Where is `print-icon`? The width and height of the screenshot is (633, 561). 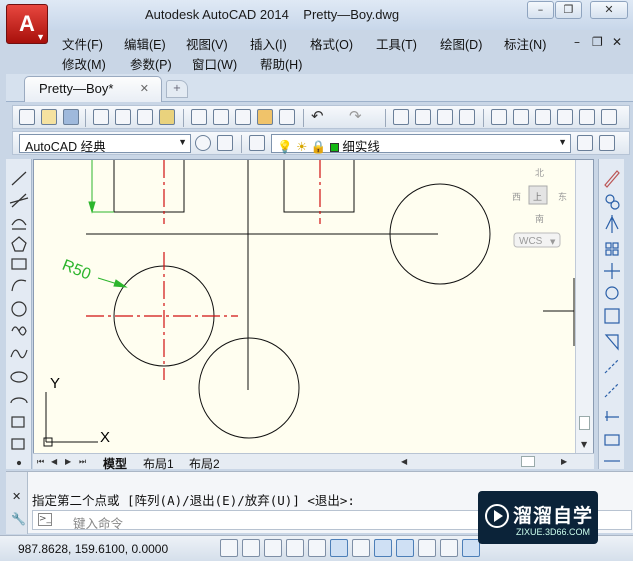
print-icon is located at coordinates (101, 117).